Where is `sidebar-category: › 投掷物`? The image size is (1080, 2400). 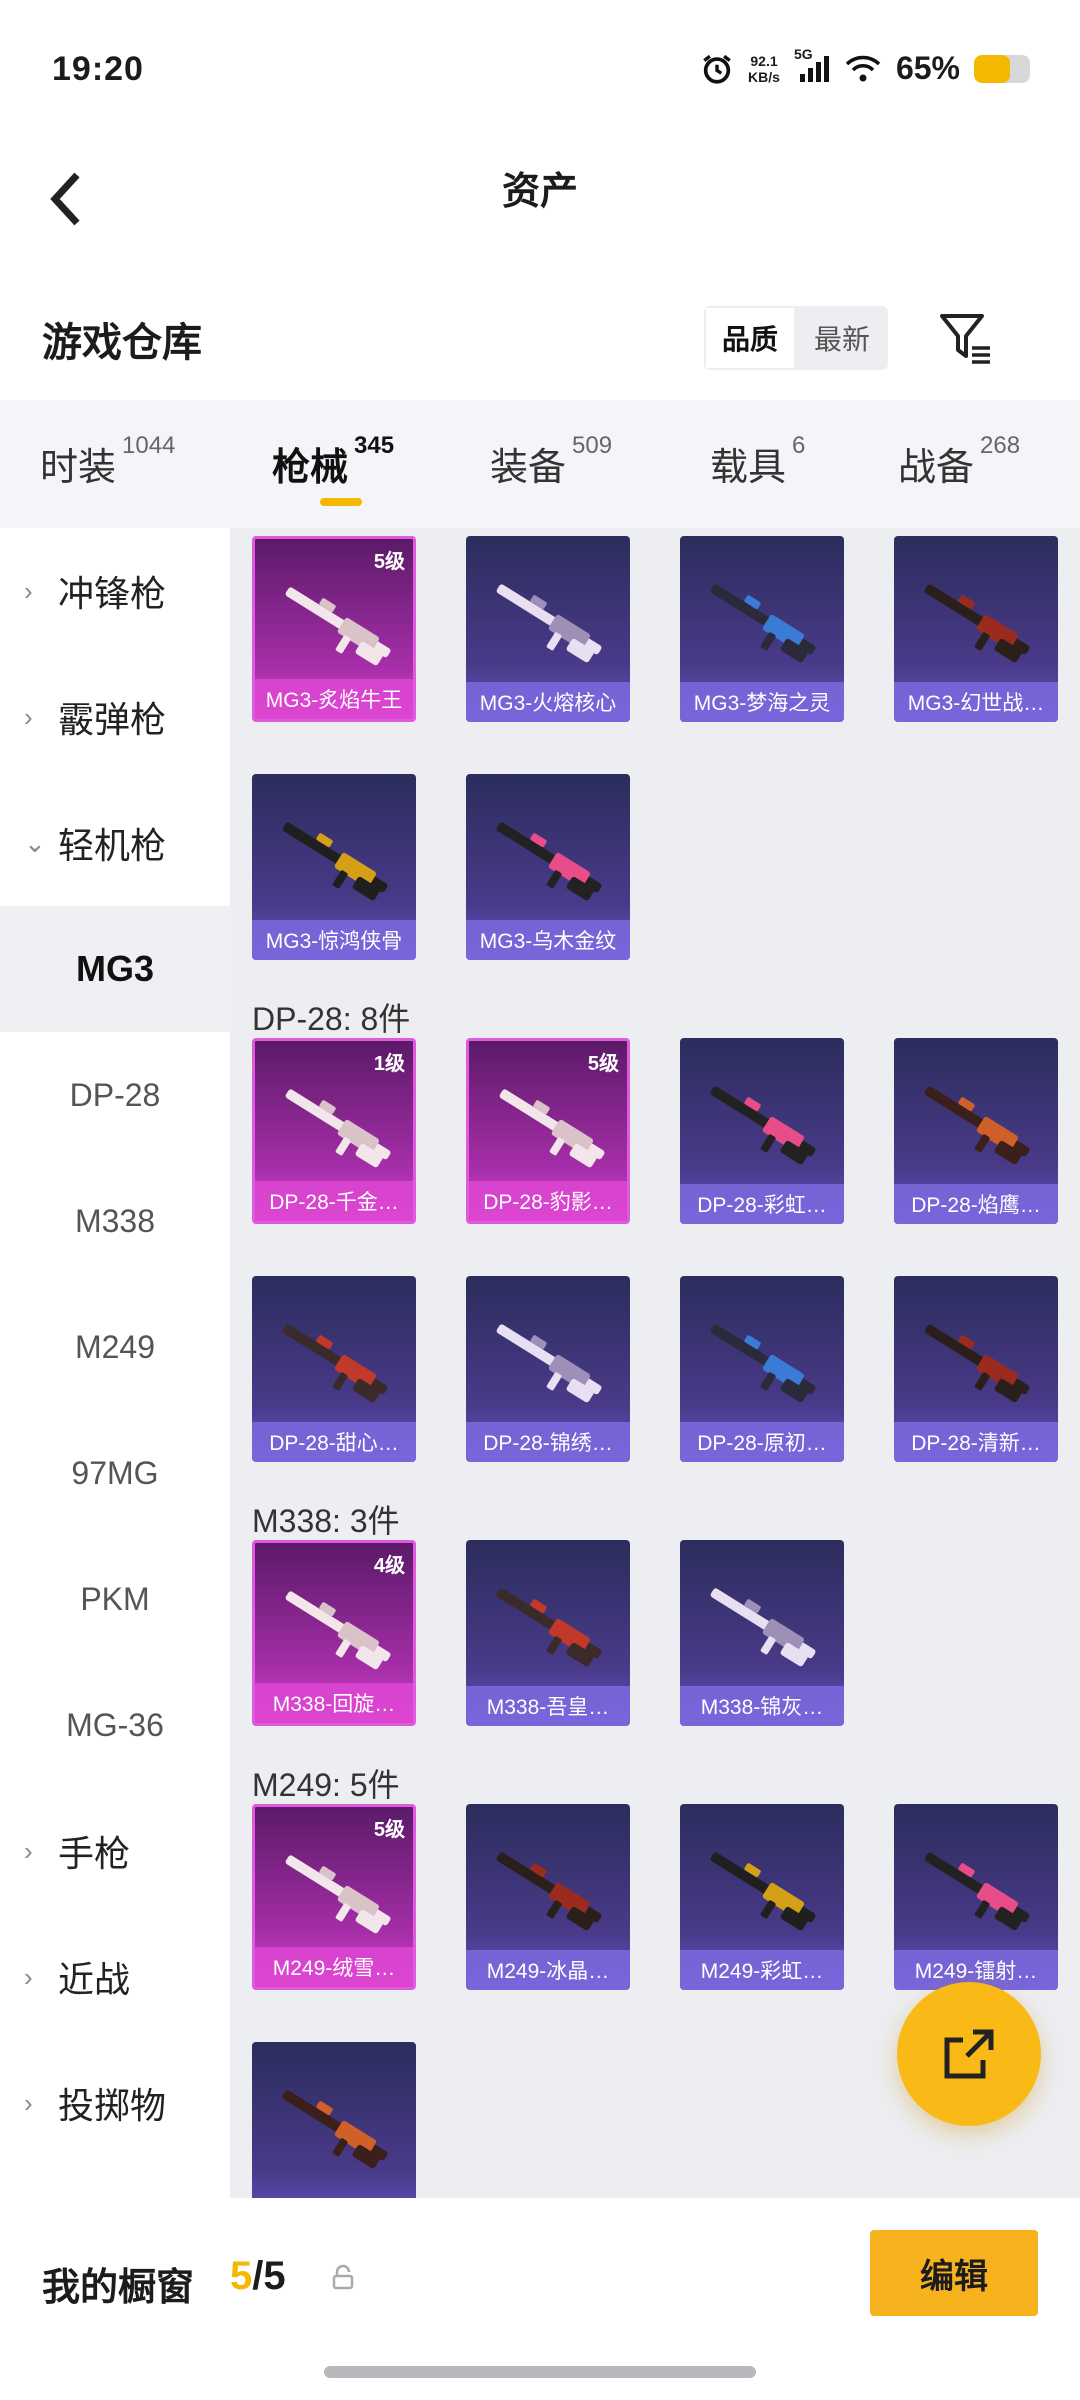 sidebar-category: › 投掷物 is located at coordinates (115, 2103).